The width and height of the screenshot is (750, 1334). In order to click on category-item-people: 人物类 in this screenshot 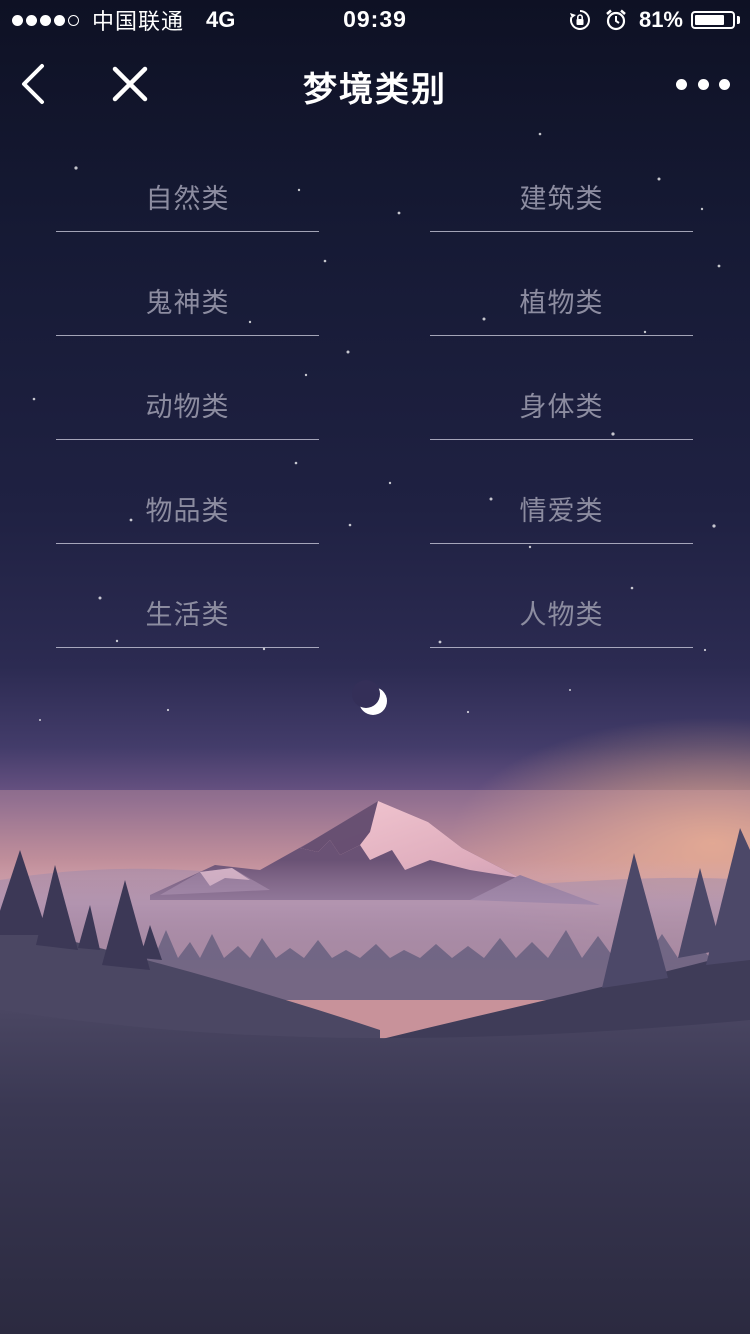, I will do `click(561, 614)`.